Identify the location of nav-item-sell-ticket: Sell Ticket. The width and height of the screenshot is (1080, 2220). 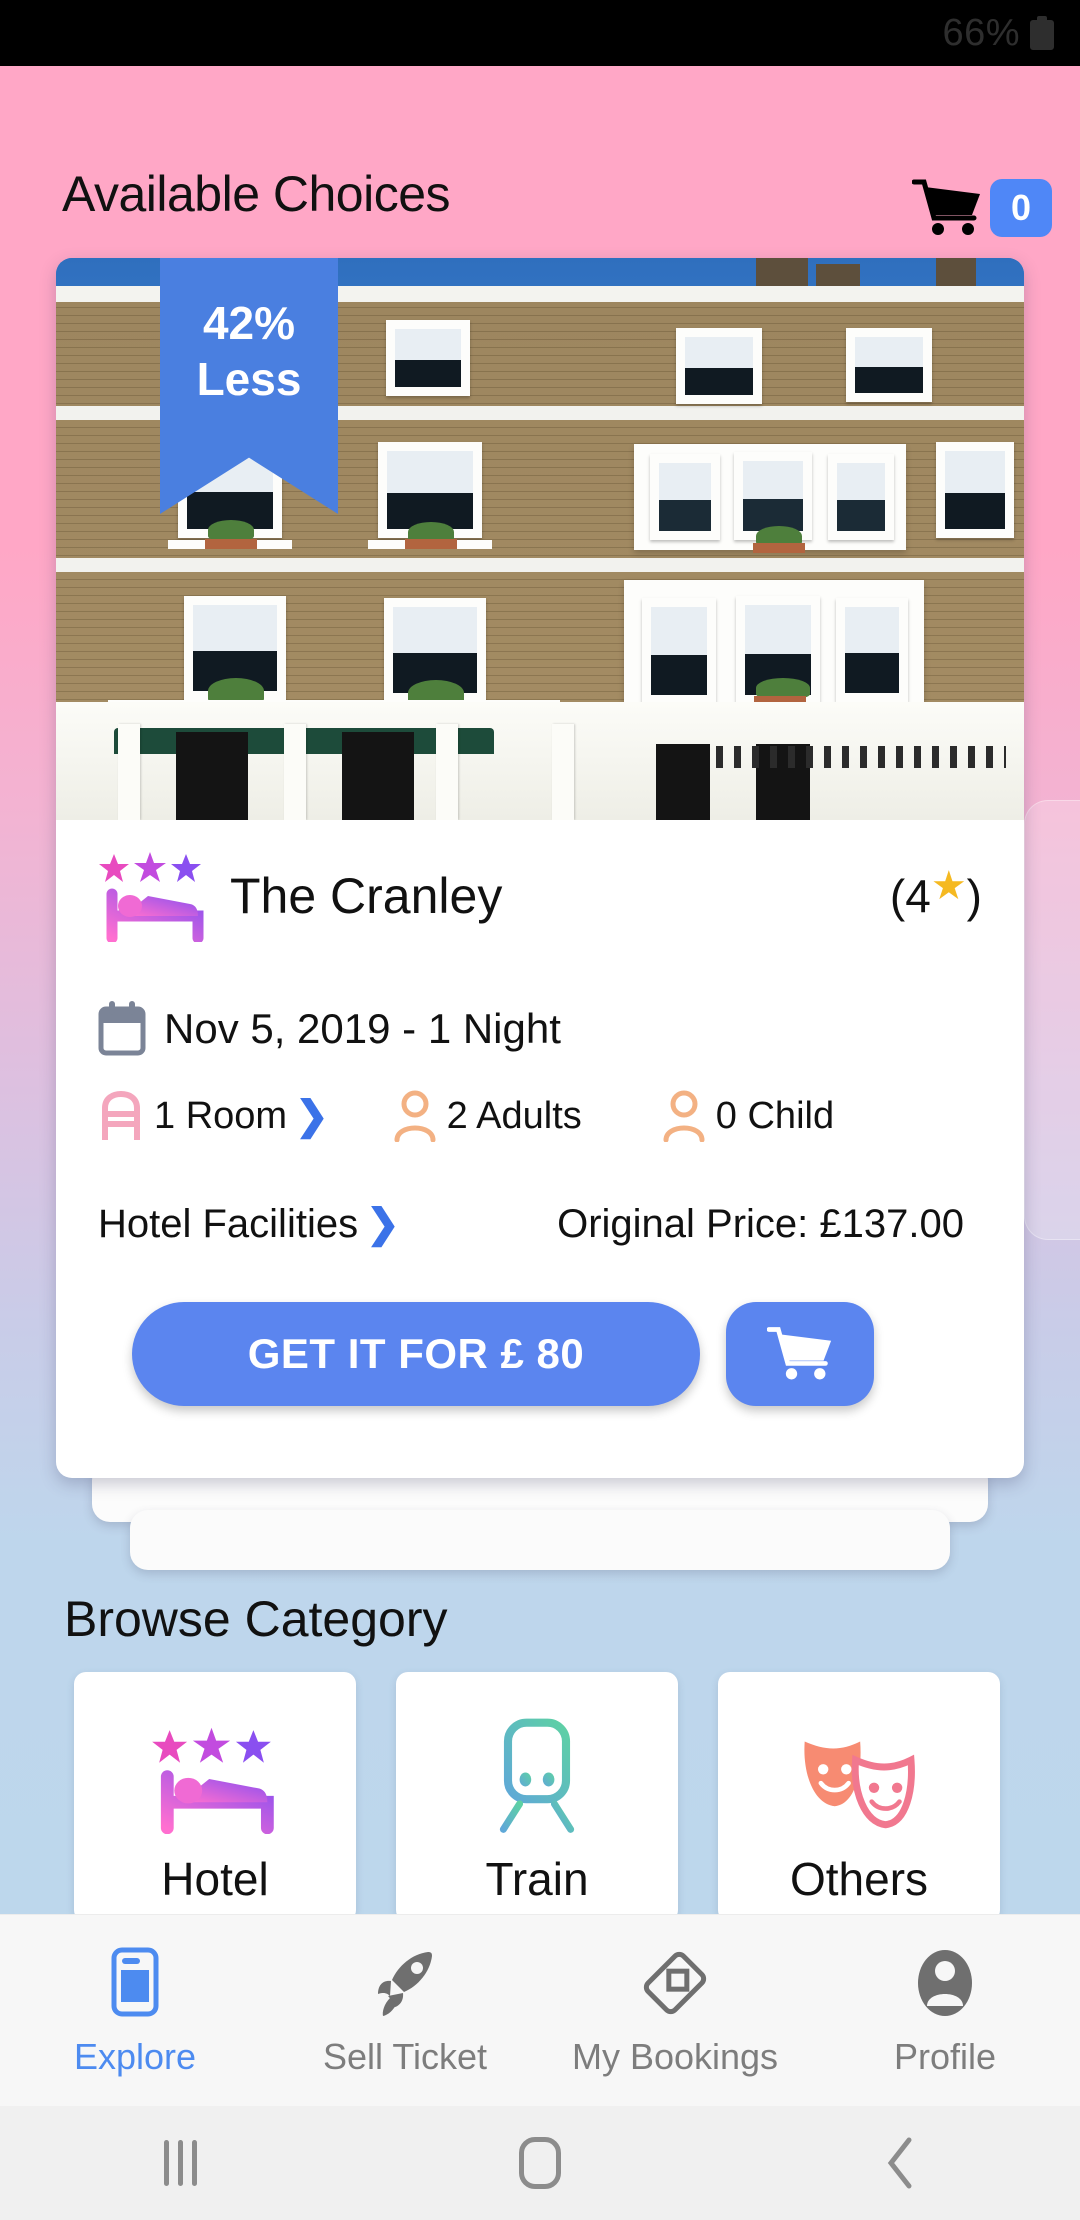
(405, 2011).